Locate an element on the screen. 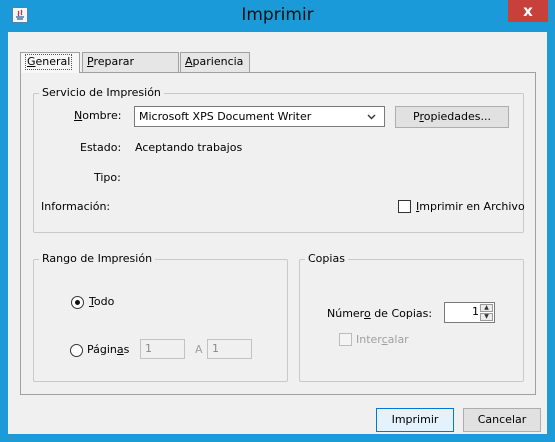 Image resolution: width=555 pixels, height=442 pixels. name-label: Nombre: is located at coordinates (97, 115).